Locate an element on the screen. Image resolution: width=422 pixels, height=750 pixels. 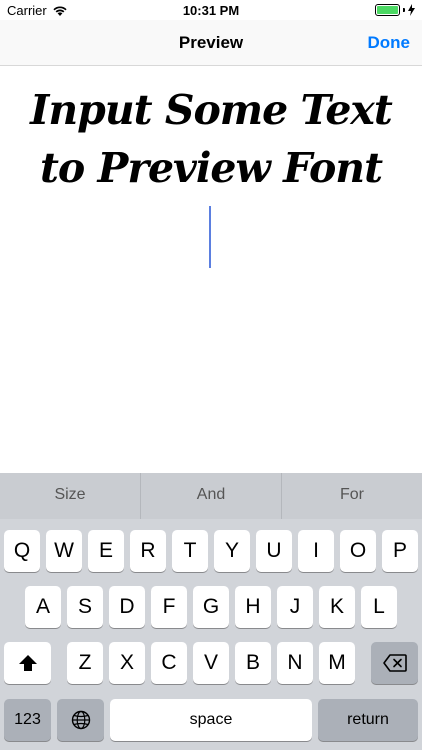
delete-key is located at coordinates (394, 663).